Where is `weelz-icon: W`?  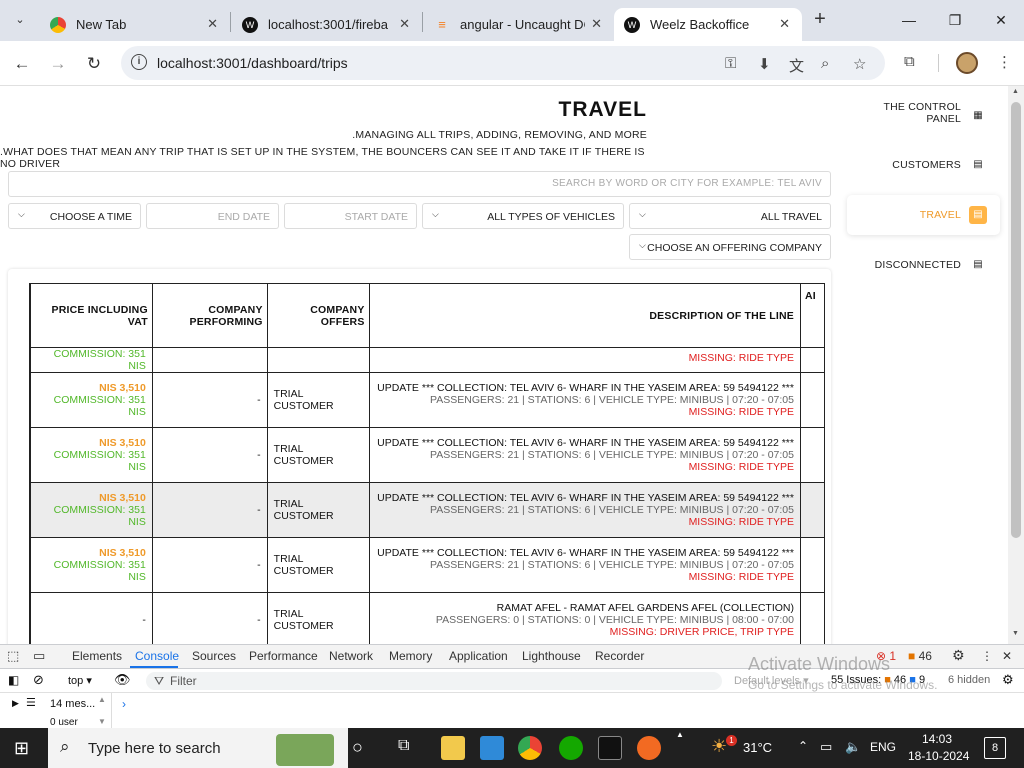
weelz-icon: W is located at coordinates (250, 24).